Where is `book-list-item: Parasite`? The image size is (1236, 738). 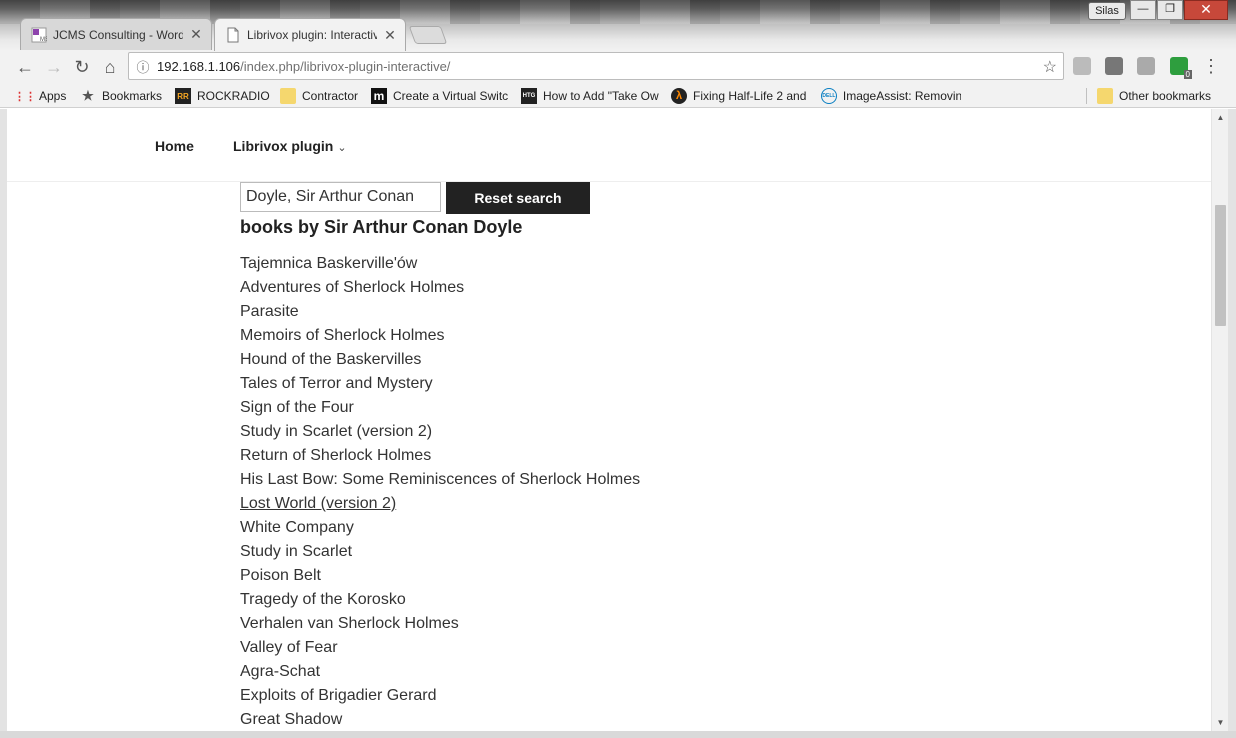 book-list-item: Parasite is located at coordinates (440, 312).